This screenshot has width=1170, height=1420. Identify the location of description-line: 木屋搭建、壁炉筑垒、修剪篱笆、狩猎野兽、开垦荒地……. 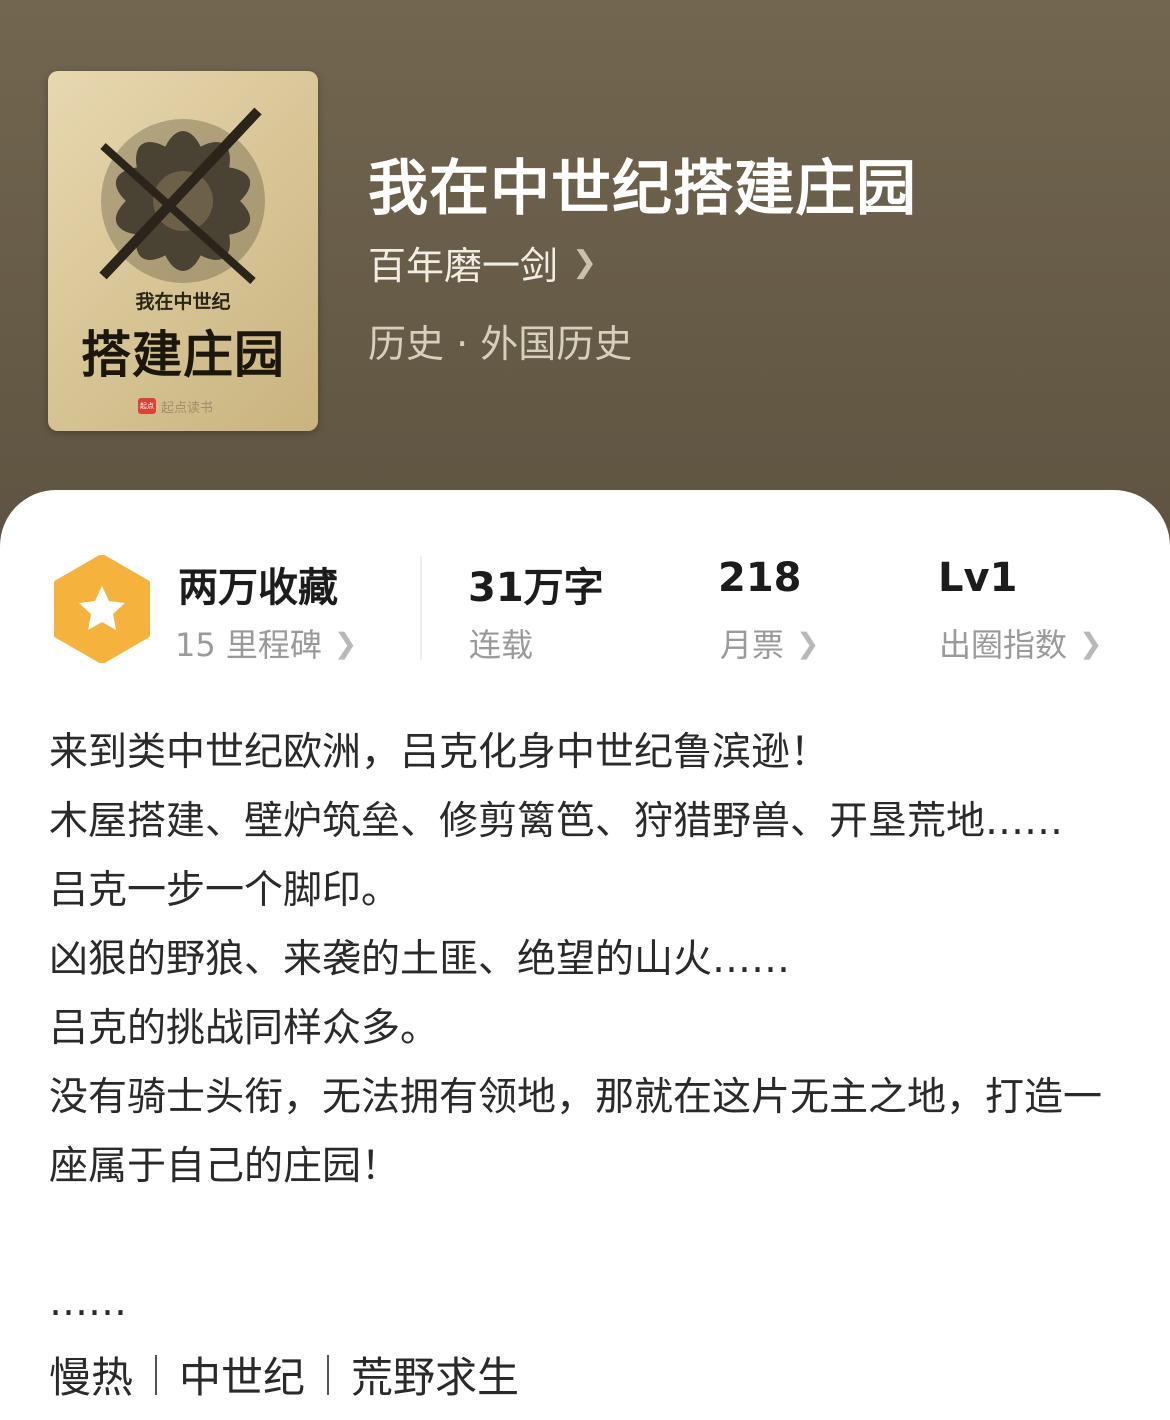
(556, 821).